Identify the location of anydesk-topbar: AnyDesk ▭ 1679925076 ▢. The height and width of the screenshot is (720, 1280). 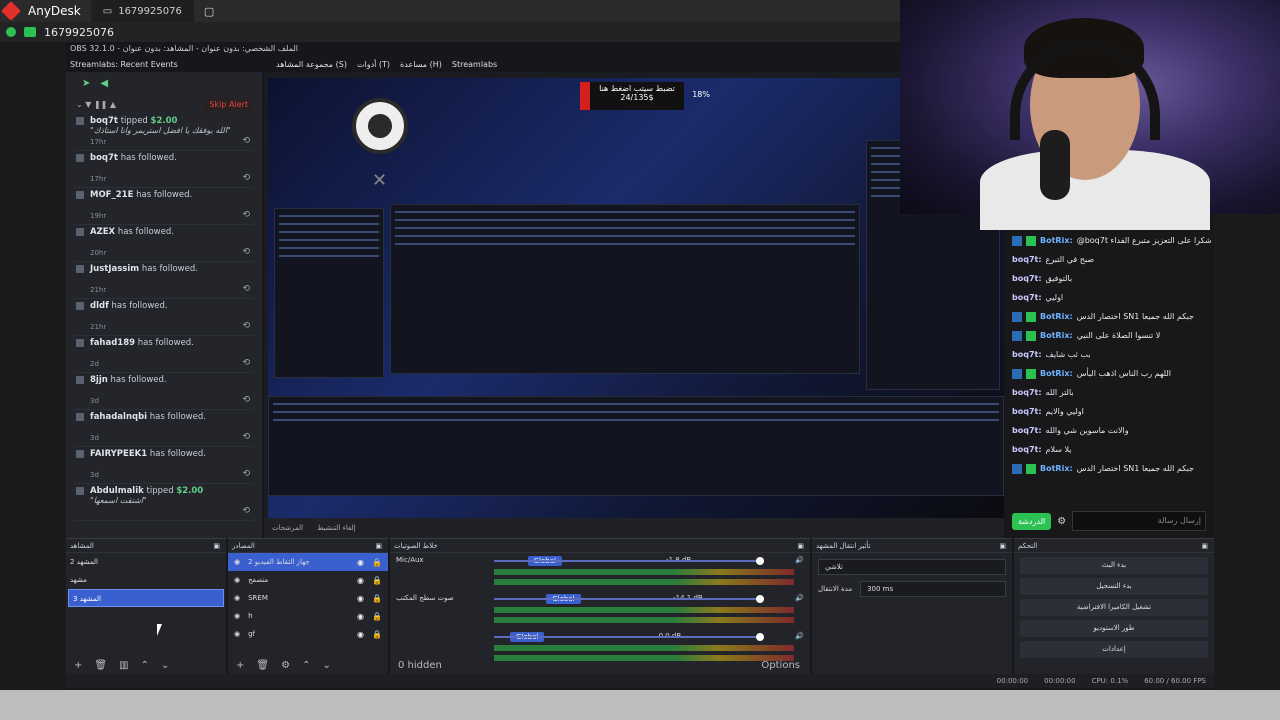
(450, 11).